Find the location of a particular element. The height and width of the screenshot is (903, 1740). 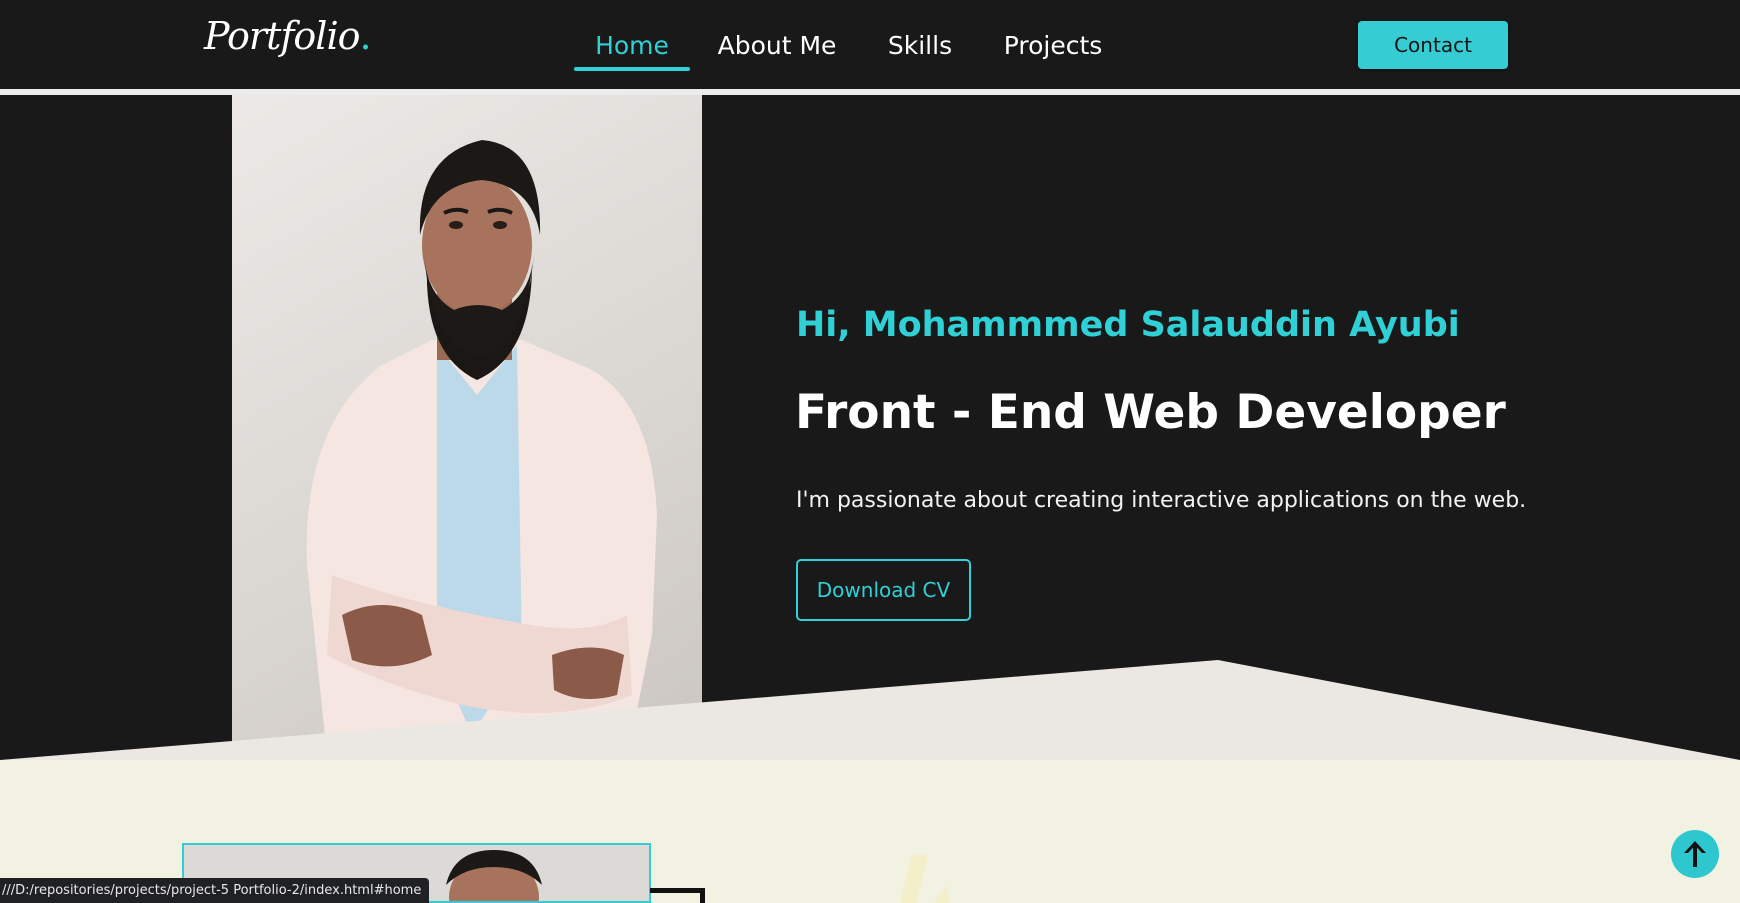

contact-button: Contact is located at coordinates (1433, 45).